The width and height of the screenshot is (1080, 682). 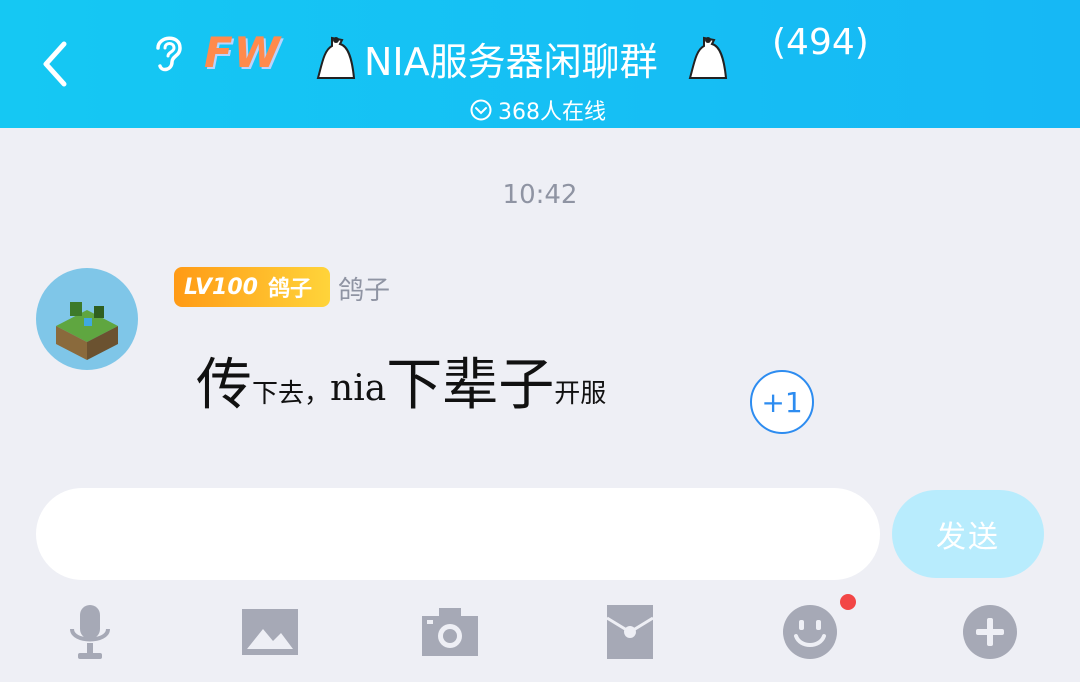 What do you see at coordinates (458, 534) in the screenshot?
I see `message-input` at bounding box center [458, 534].